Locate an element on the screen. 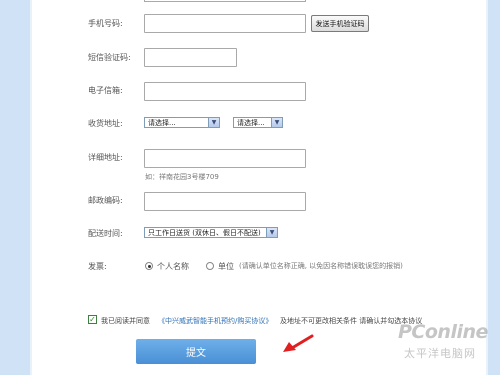  send-sms-code-button: 发送手机验证码 is located at coordinates (340, 23).